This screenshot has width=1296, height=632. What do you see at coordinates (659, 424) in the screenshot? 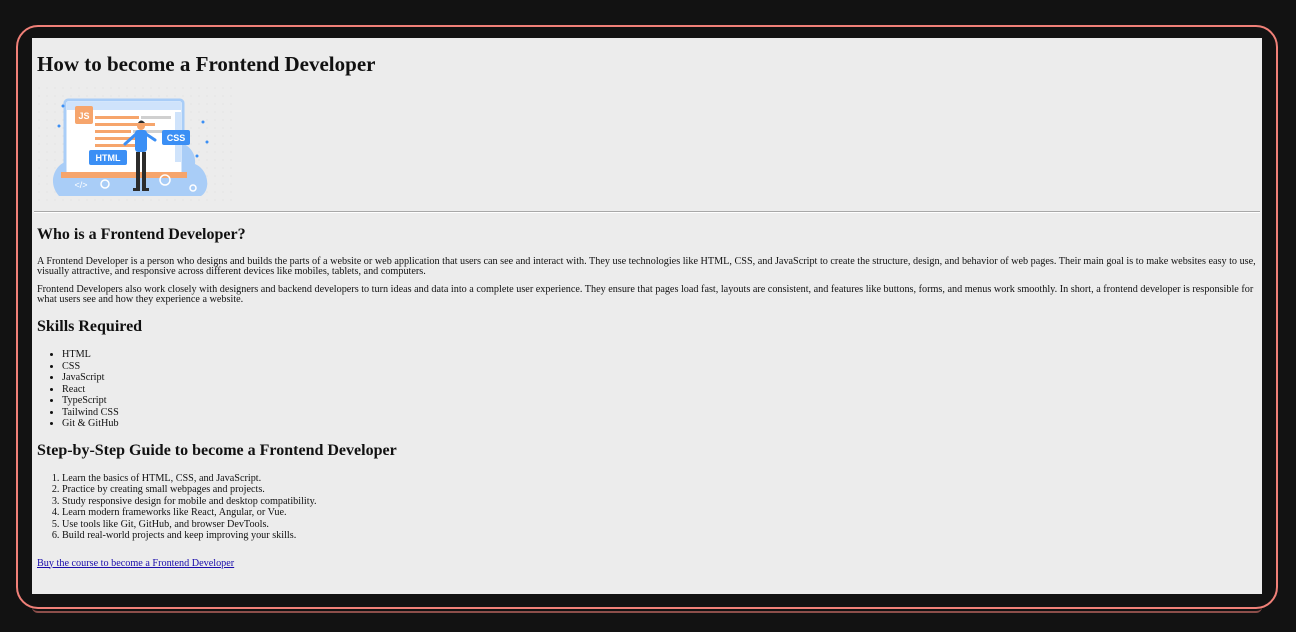
I see `list-item: Git & GitHub` at bounding box center [659, 424].